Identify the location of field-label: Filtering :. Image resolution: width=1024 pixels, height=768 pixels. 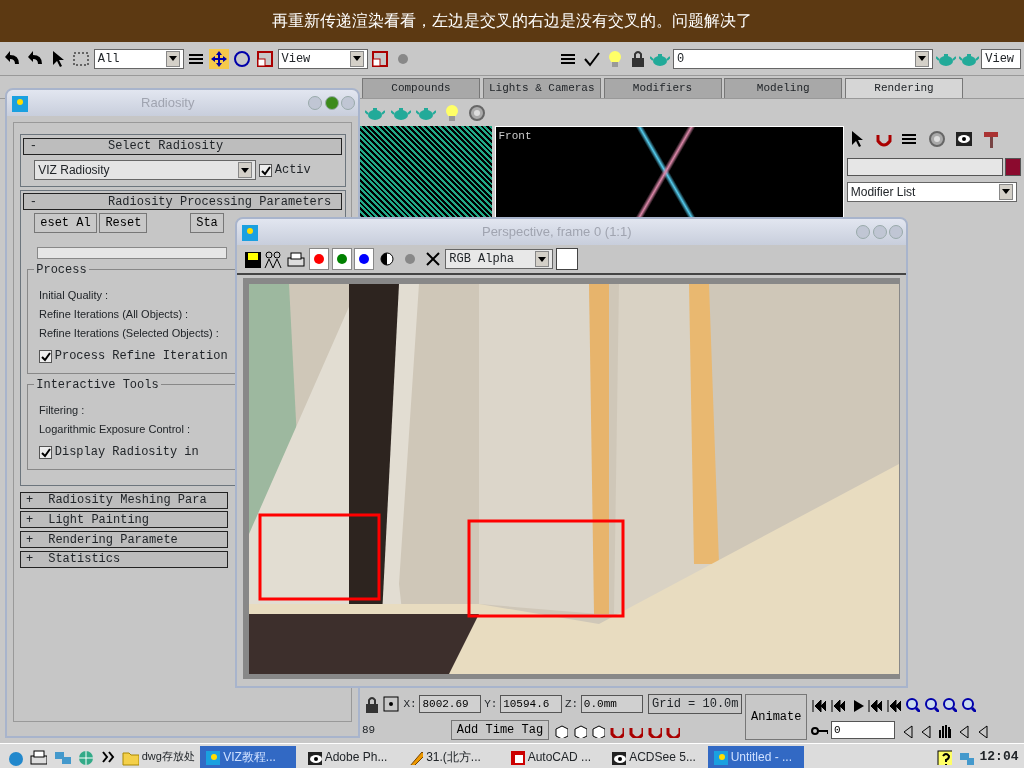
(62, 410).